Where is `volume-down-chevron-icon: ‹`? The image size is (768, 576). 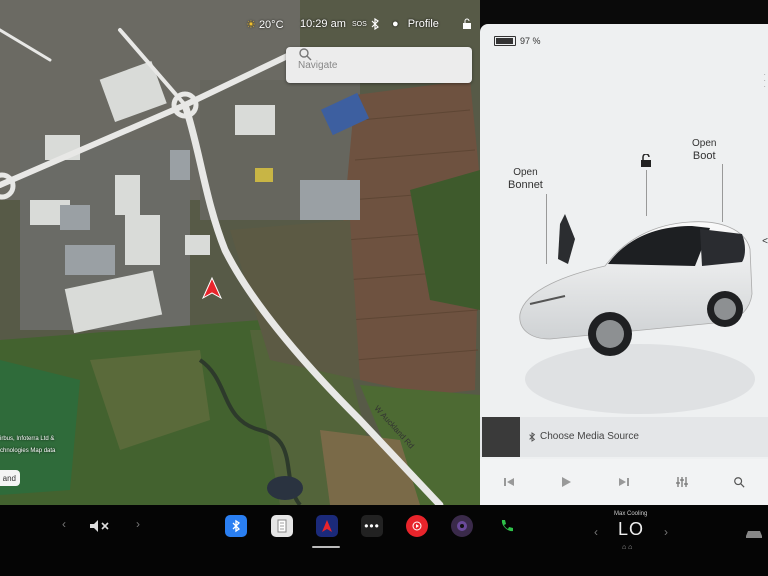 volume-down-chevron-icon: ‹ is located at coordinates (64, 524).